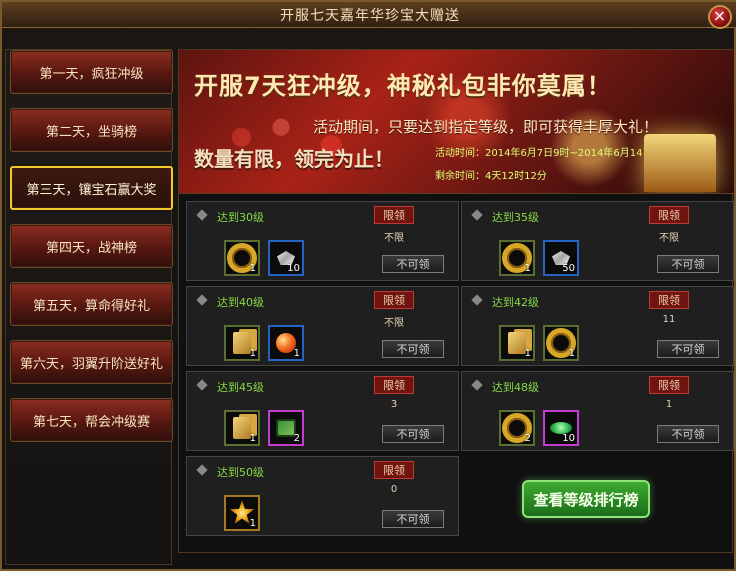  What do you see at coordinates (586, 499) in the screenshot?
I see `view-level-ranking-button: 查看等级排行榜` at bounding box center [586, 499].